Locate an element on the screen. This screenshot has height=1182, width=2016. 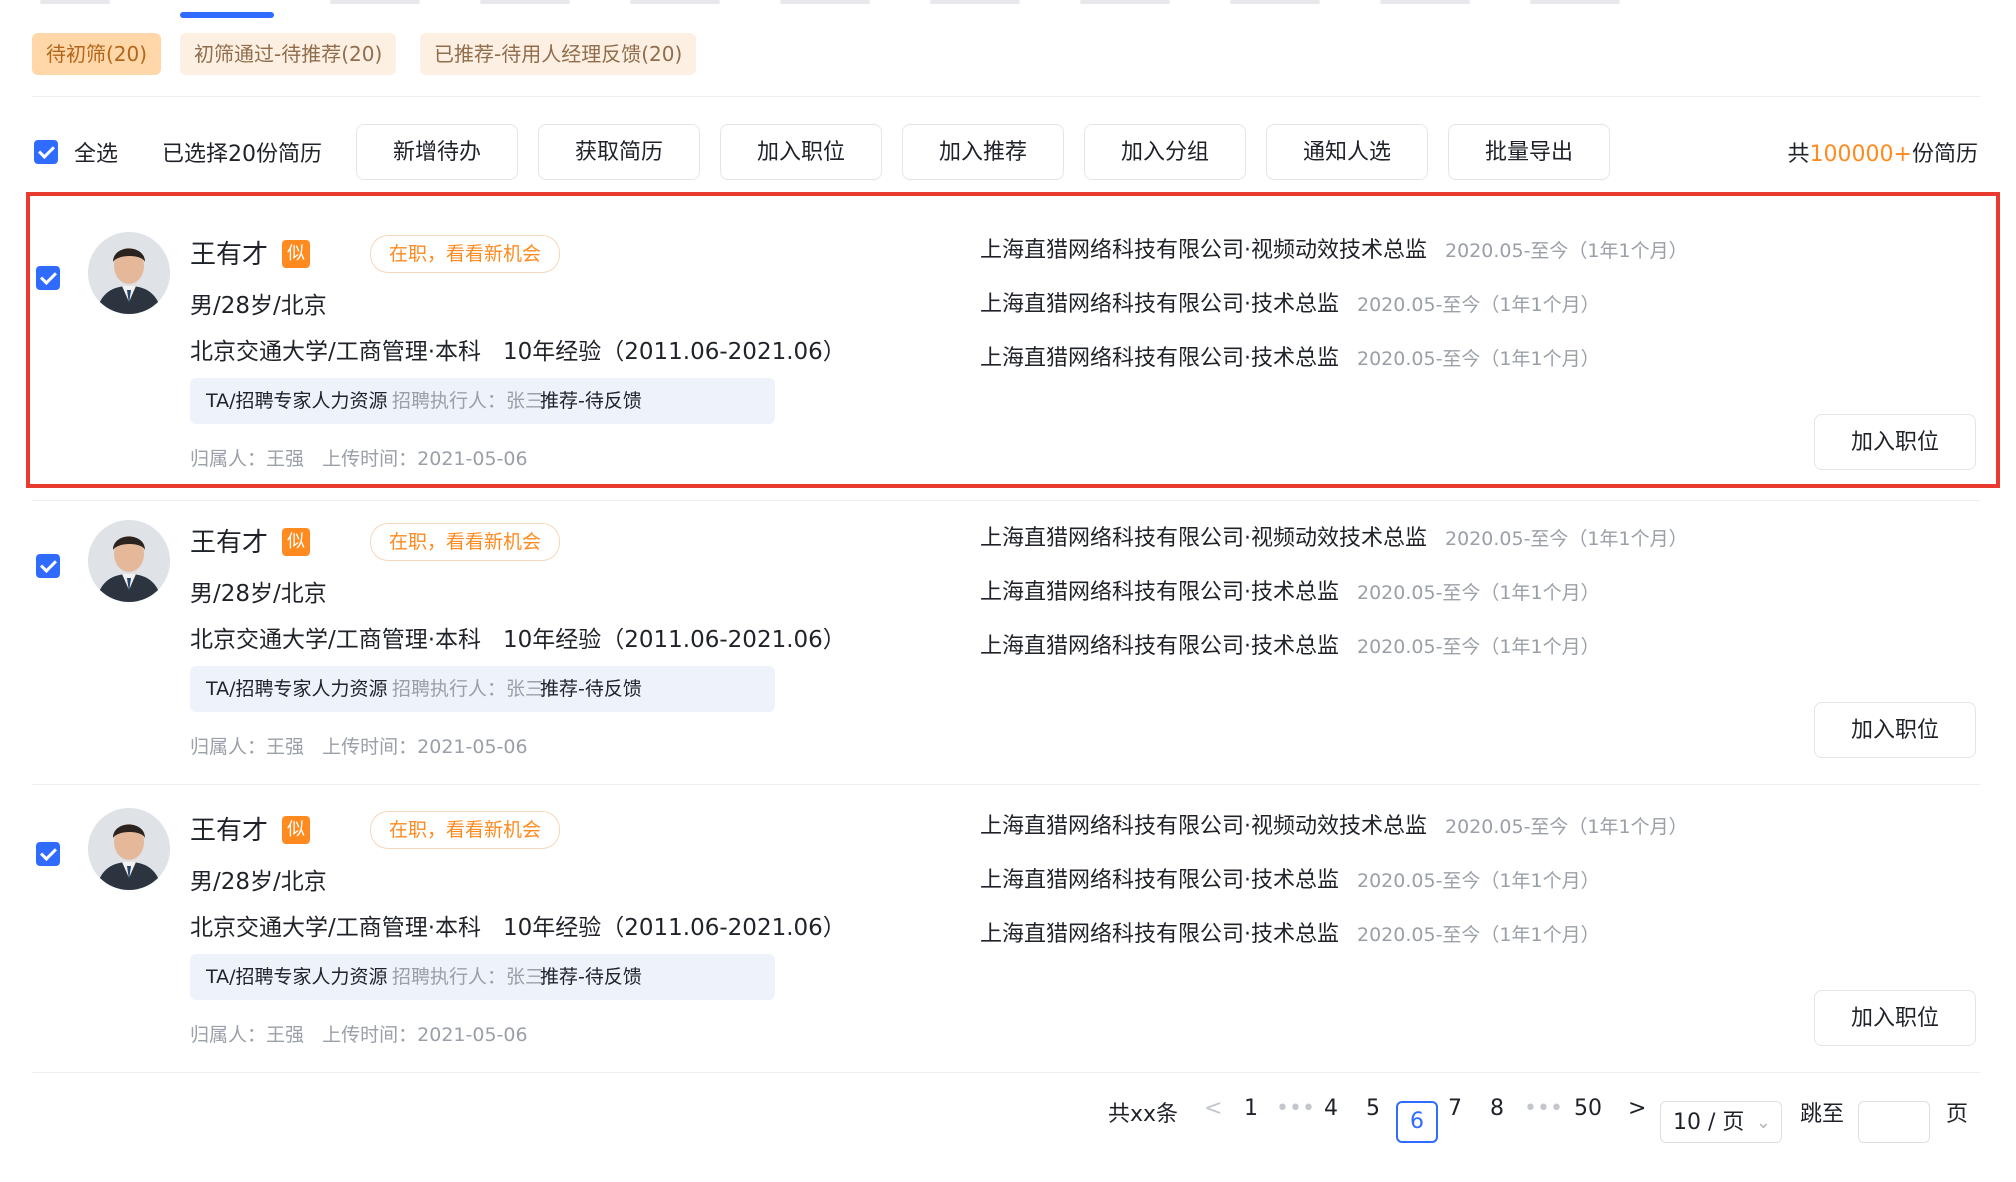
progress-text: 推荐-待反馈 is located at coordinates (591, 689).